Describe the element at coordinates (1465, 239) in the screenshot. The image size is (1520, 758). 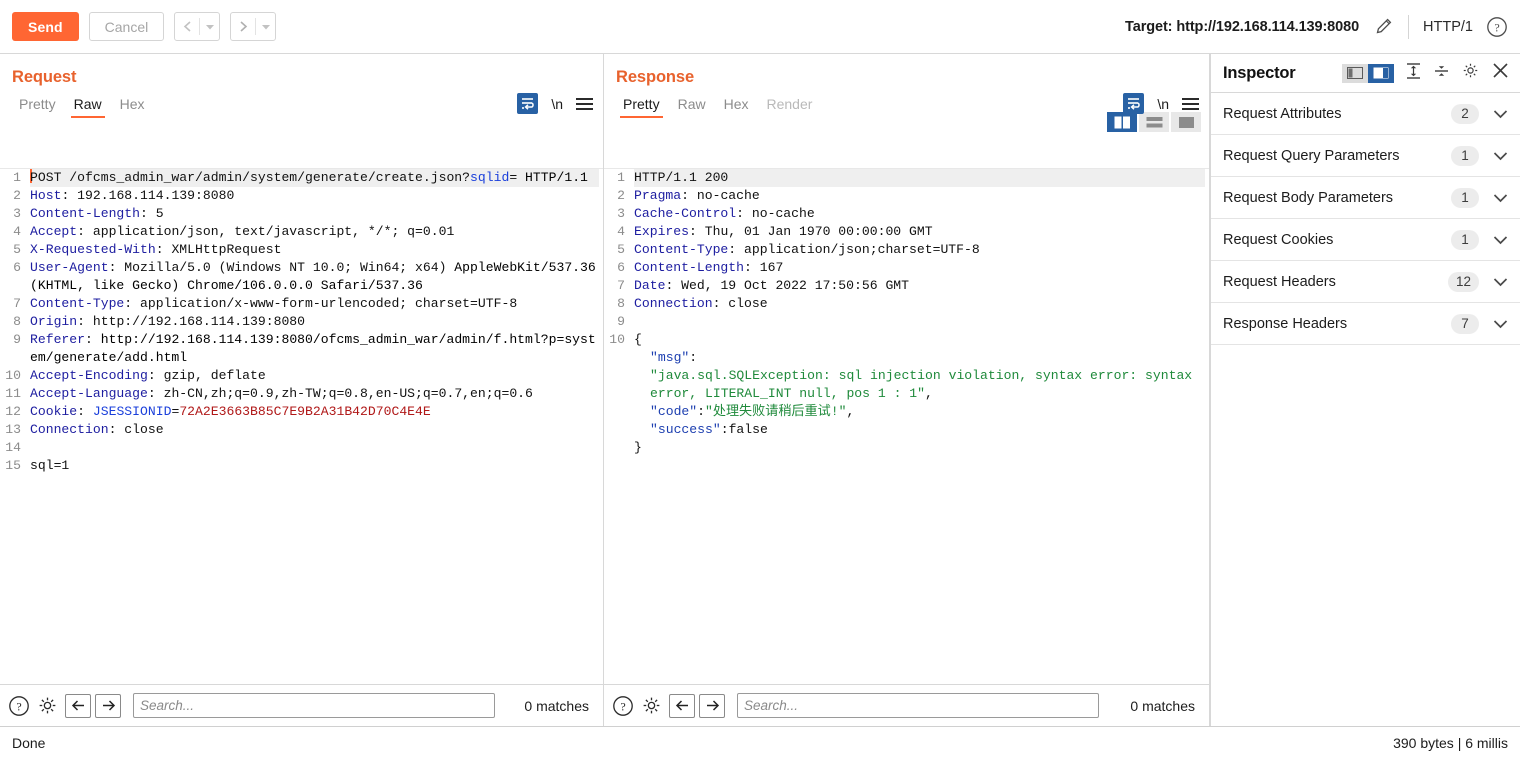
I see `inspector-section-count: 1` at that location.